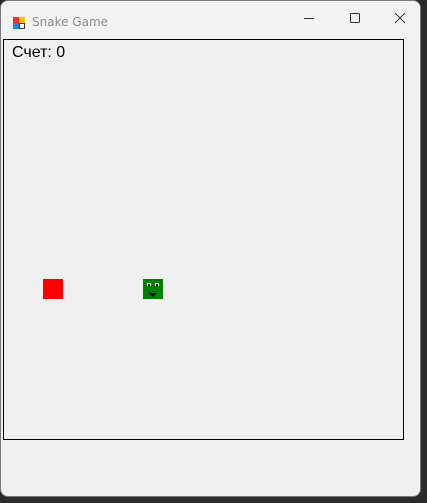  What do you see at coordinates (70, 22) in the screenshot?
I see `window-title: Snake Game` at bounding box center [70, 22].